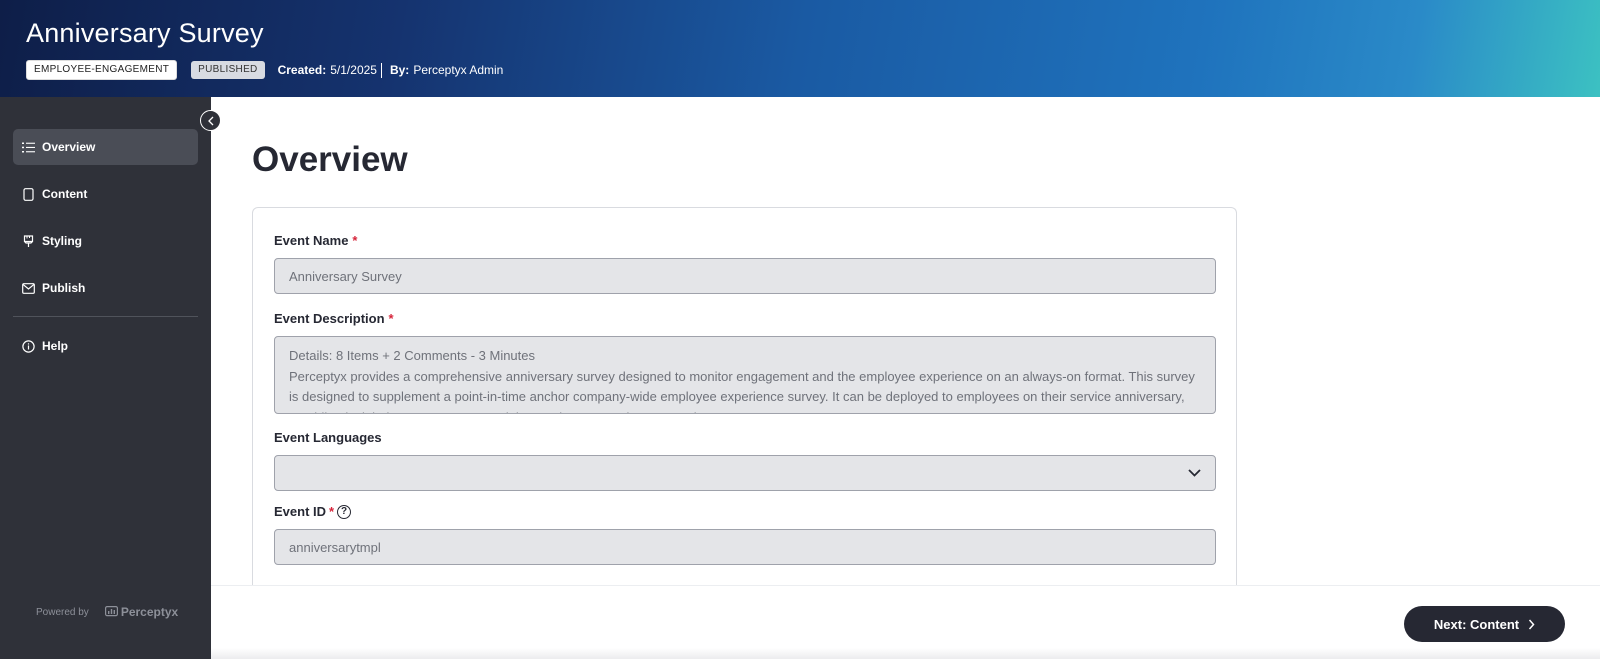 This screenshot has width=1600, height=659. Describe the element at coordinates (28, 194) in the screenshot. I see `document-icon` at that location.